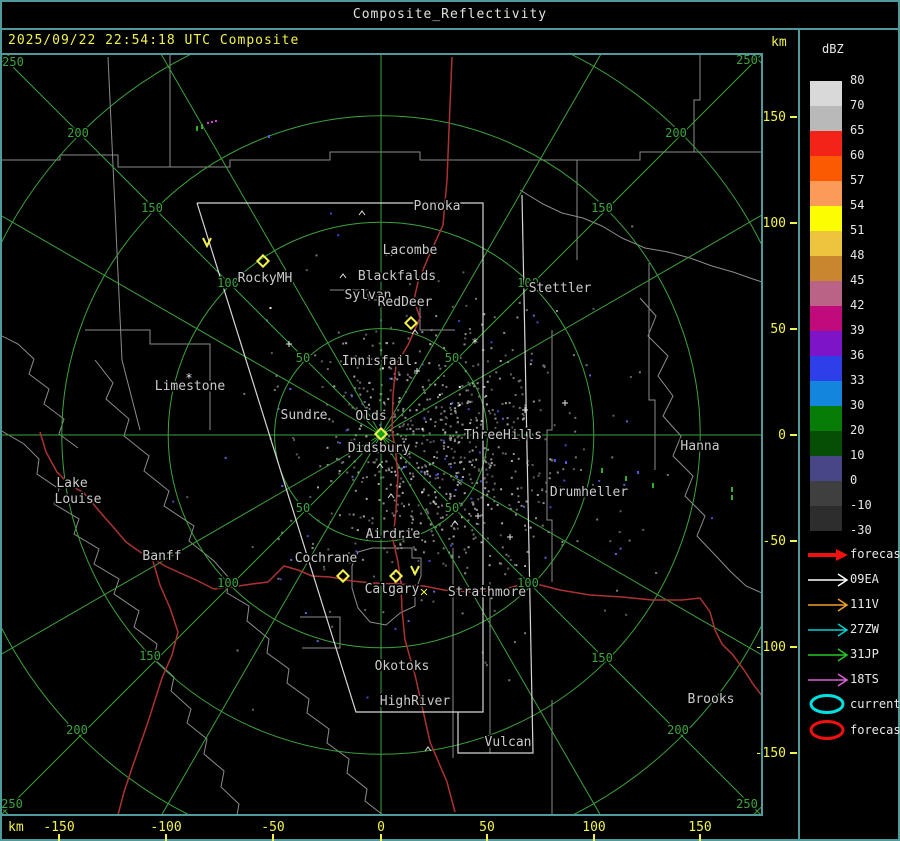 The height and width of the screenshot is (841, 900). What do you see at coordinates (71, 483) in the screenshot?
I see `city-label-lake: Lake` at bounding box center [71, 483].